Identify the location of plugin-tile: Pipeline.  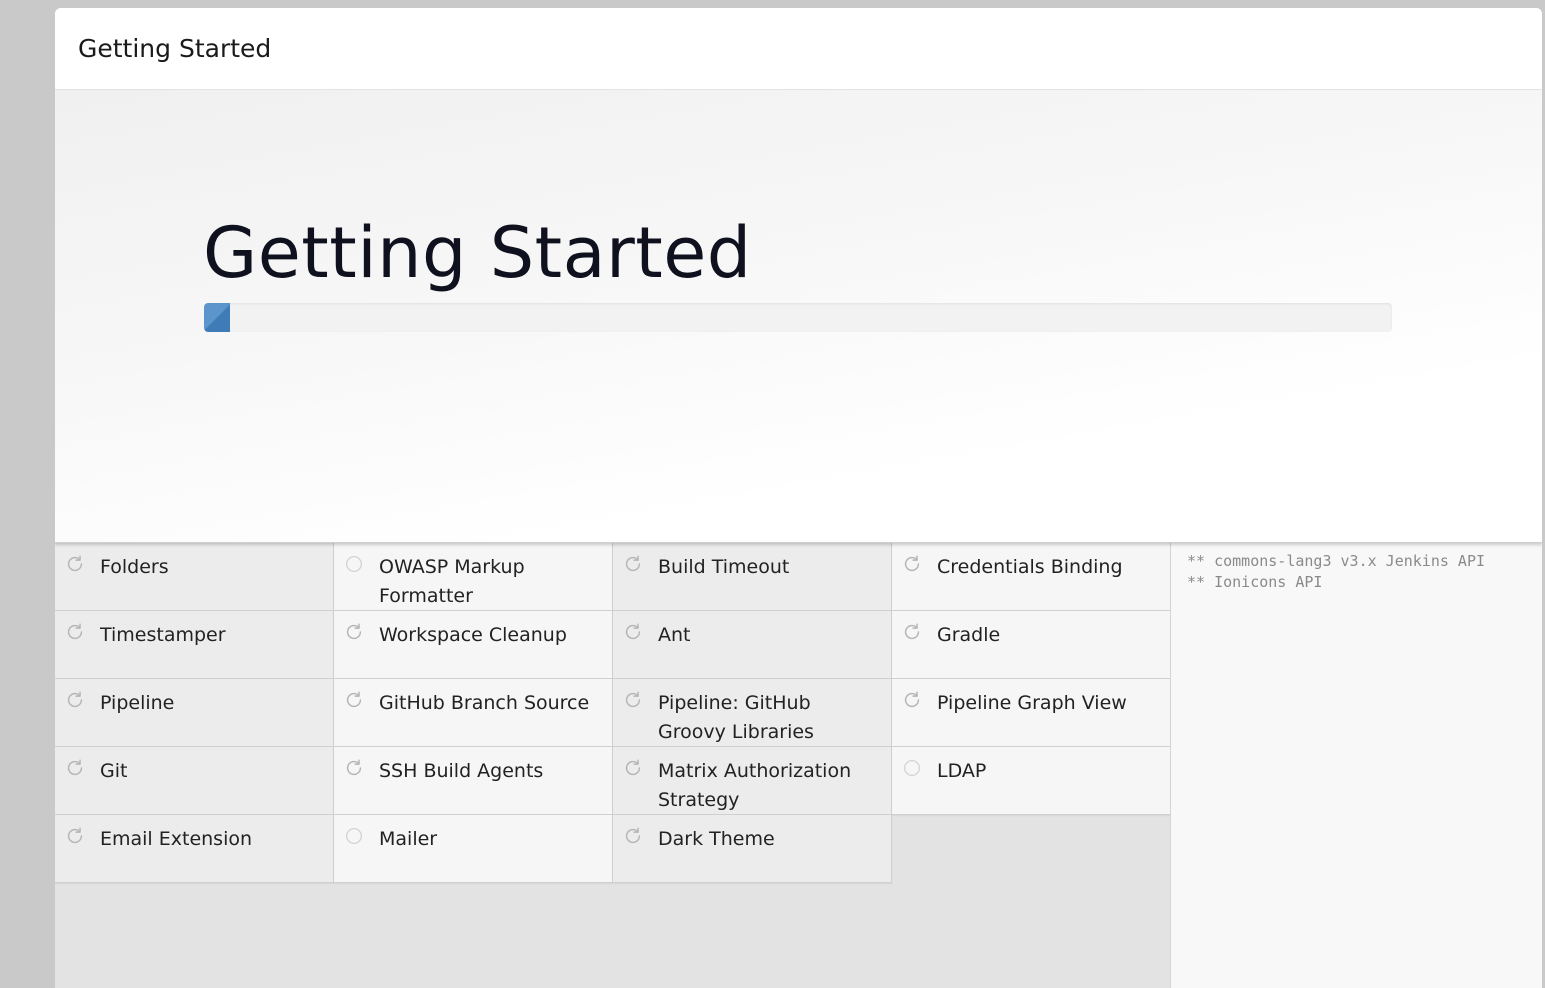
(194, 713).